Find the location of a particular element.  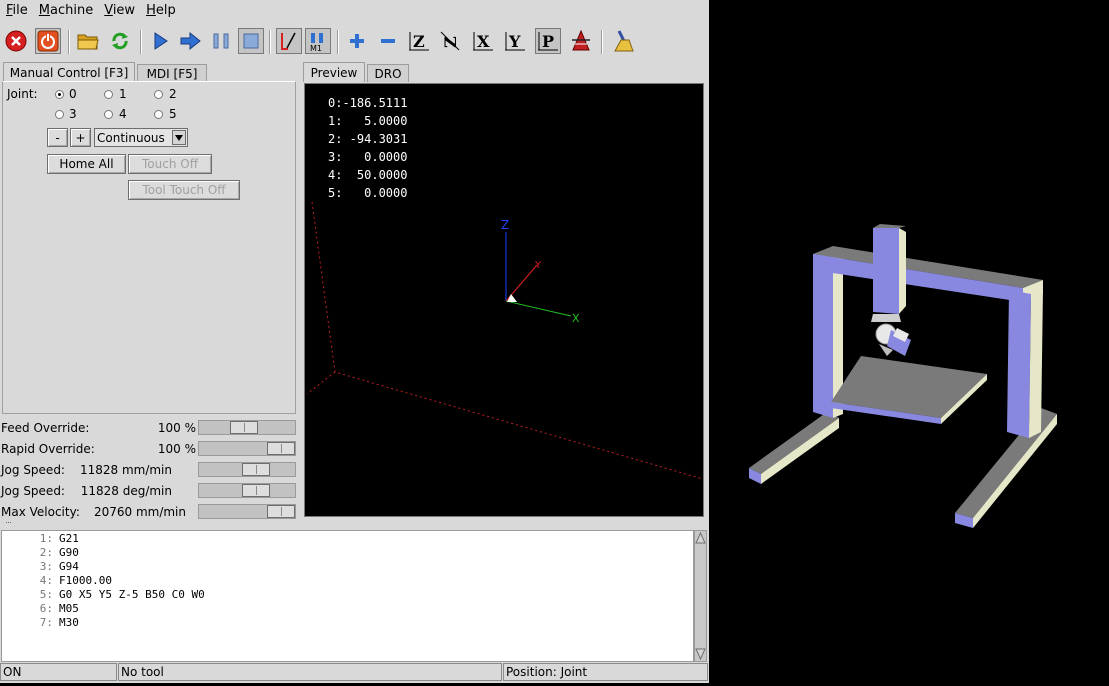

block-delete-toggle is located at coordinates (289, 41).